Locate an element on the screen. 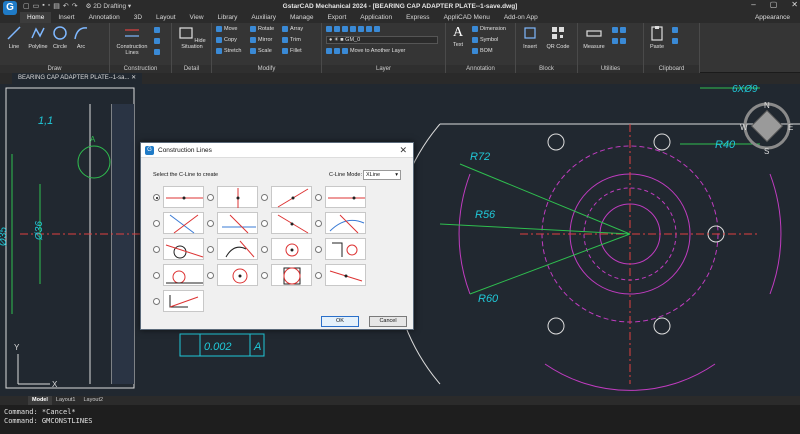  line-button: Line is located at coordinates (14, 37).